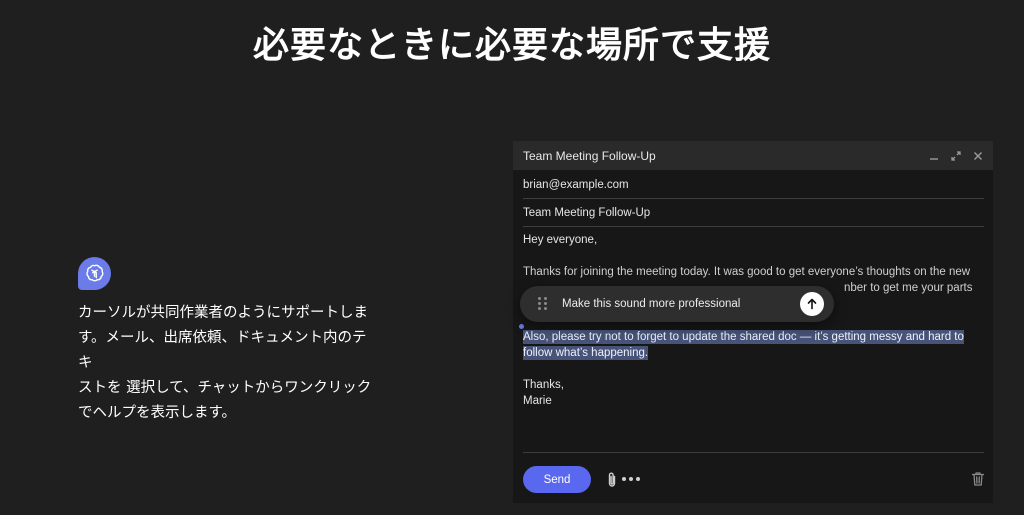 Image resolution: width=1024 pixels, height=515 pixels. What do you see at coordinates (586, 353) in the screenshot?
I see `selected-text-line: follow what’s happening.` at bounding box center [586, 353].